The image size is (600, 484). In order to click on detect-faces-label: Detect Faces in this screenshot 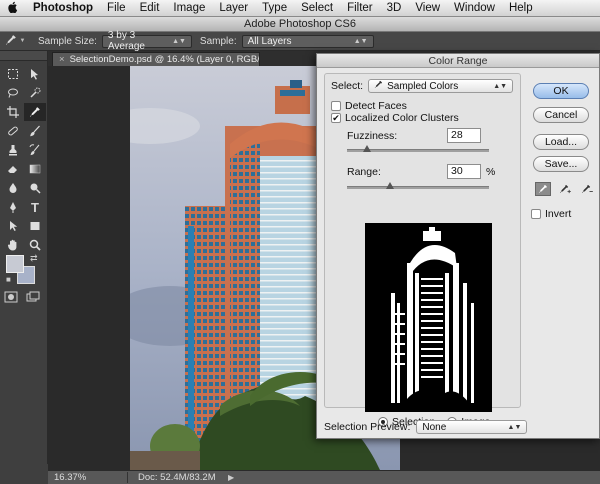, I will do `click(376, 106)`.